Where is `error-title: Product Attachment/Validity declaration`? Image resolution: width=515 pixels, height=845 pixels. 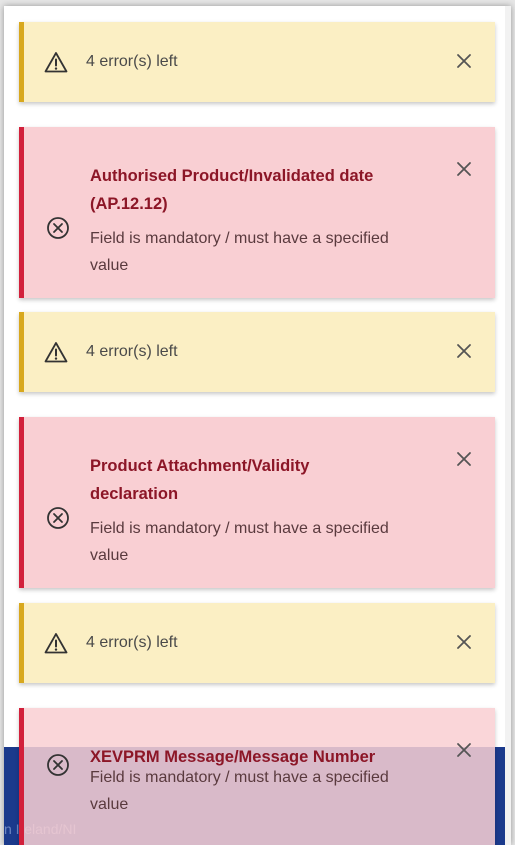
error-title: Product Attachment/Validity declaration is located at coordinates (200, 480).